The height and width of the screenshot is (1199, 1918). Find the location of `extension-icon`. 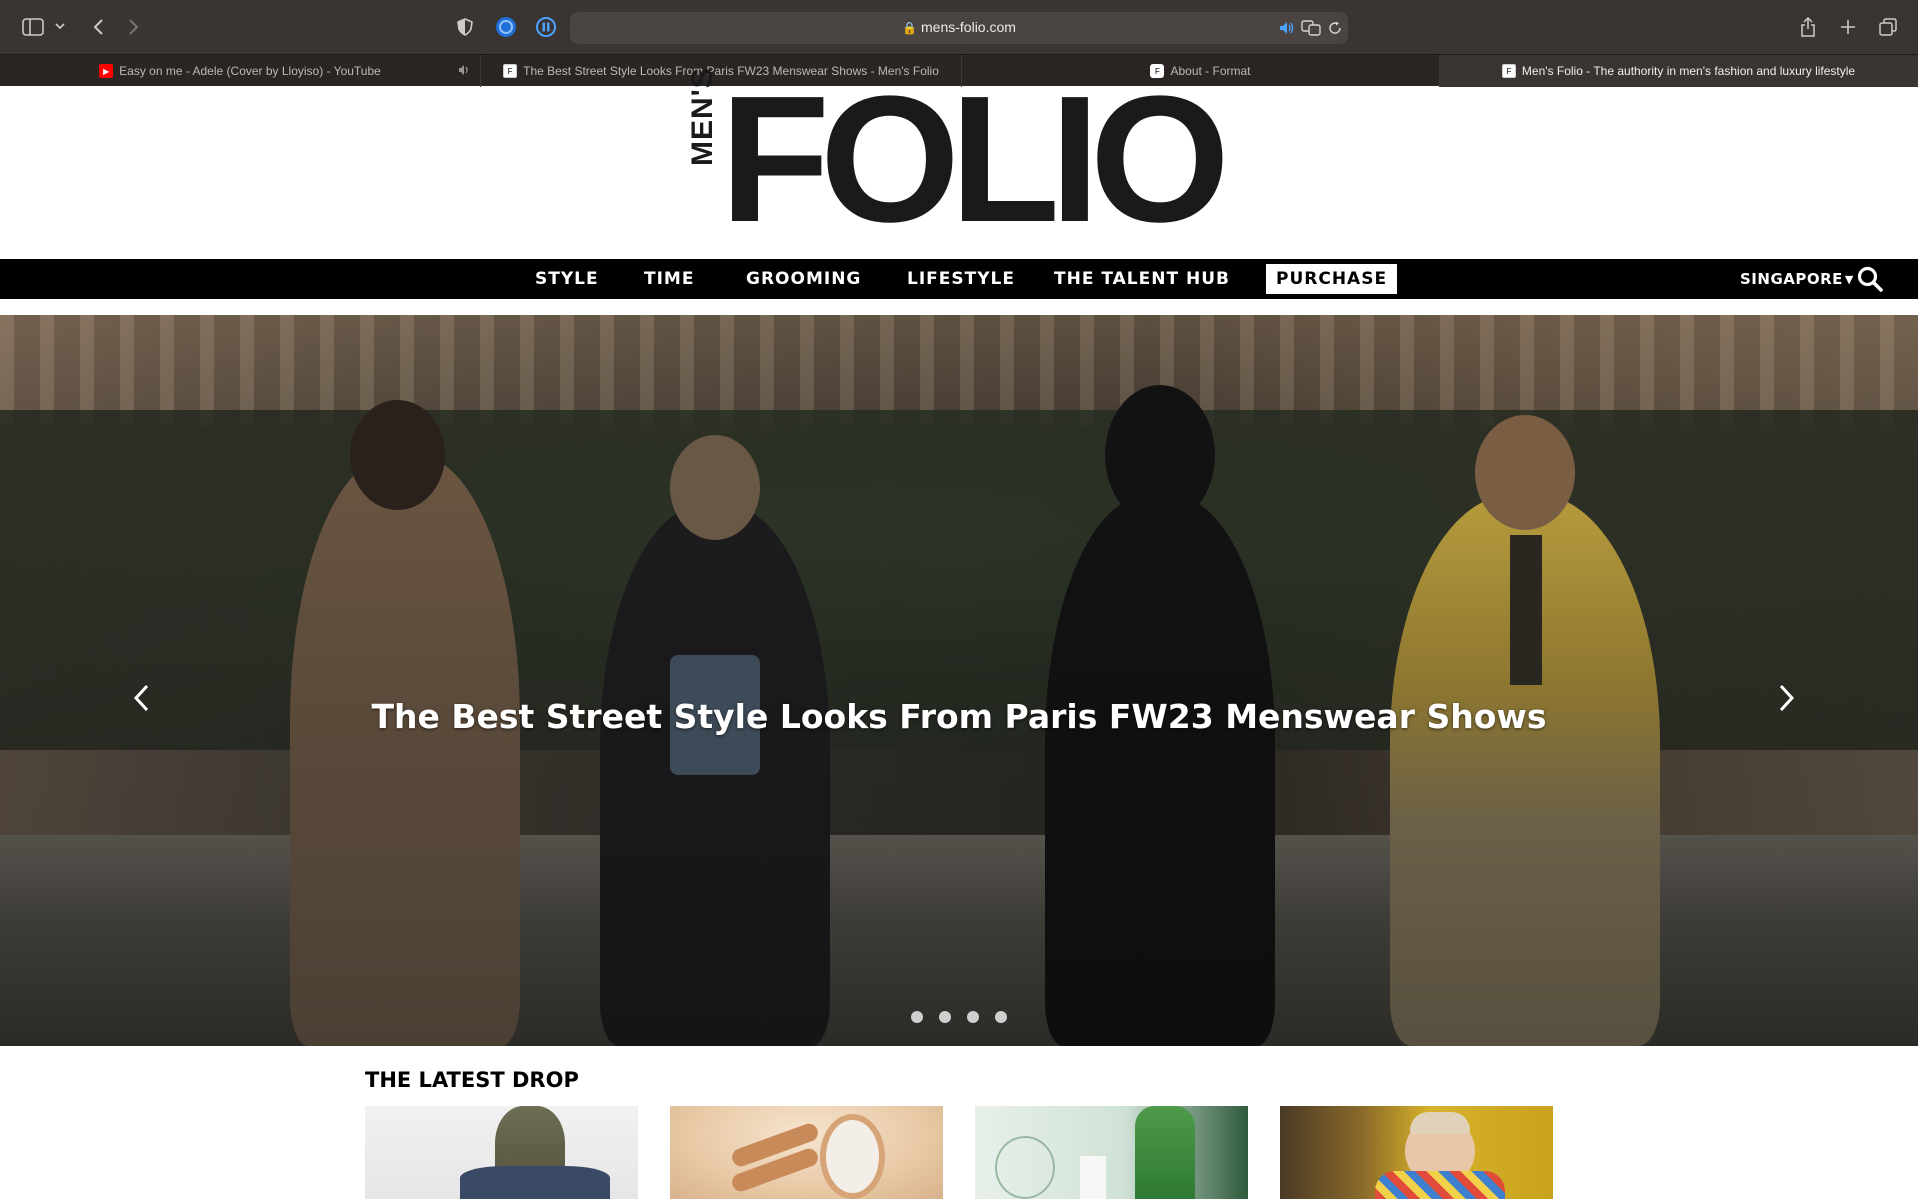

extension-icon is located at coordinates (506, 27).